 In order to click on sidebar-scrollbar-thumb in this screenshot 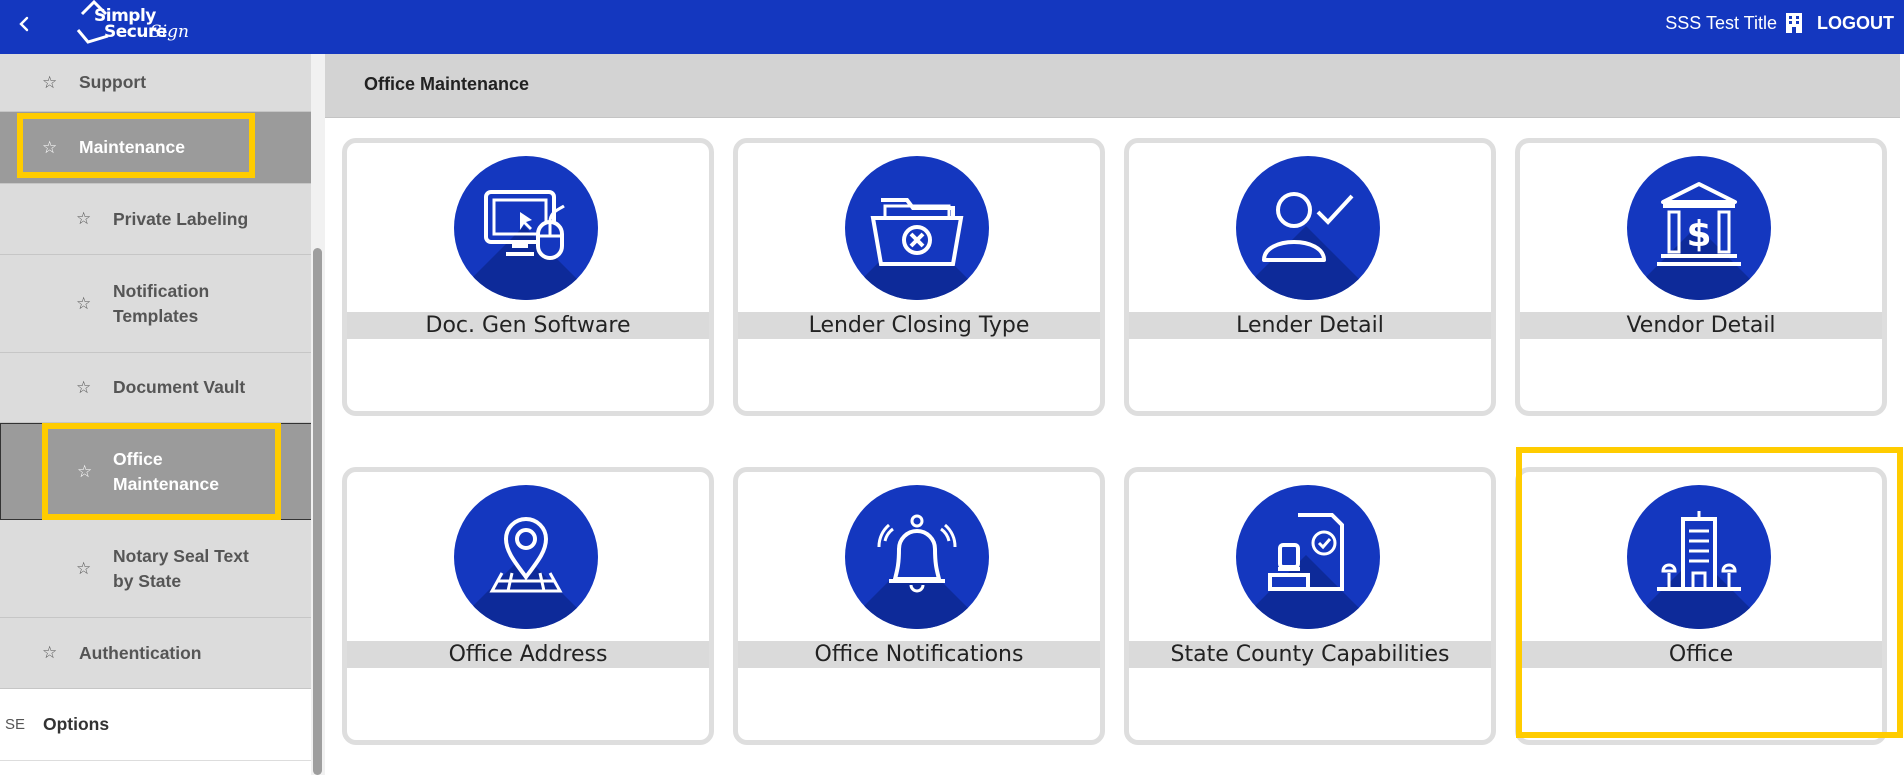, I will do `click(317, 511)`.